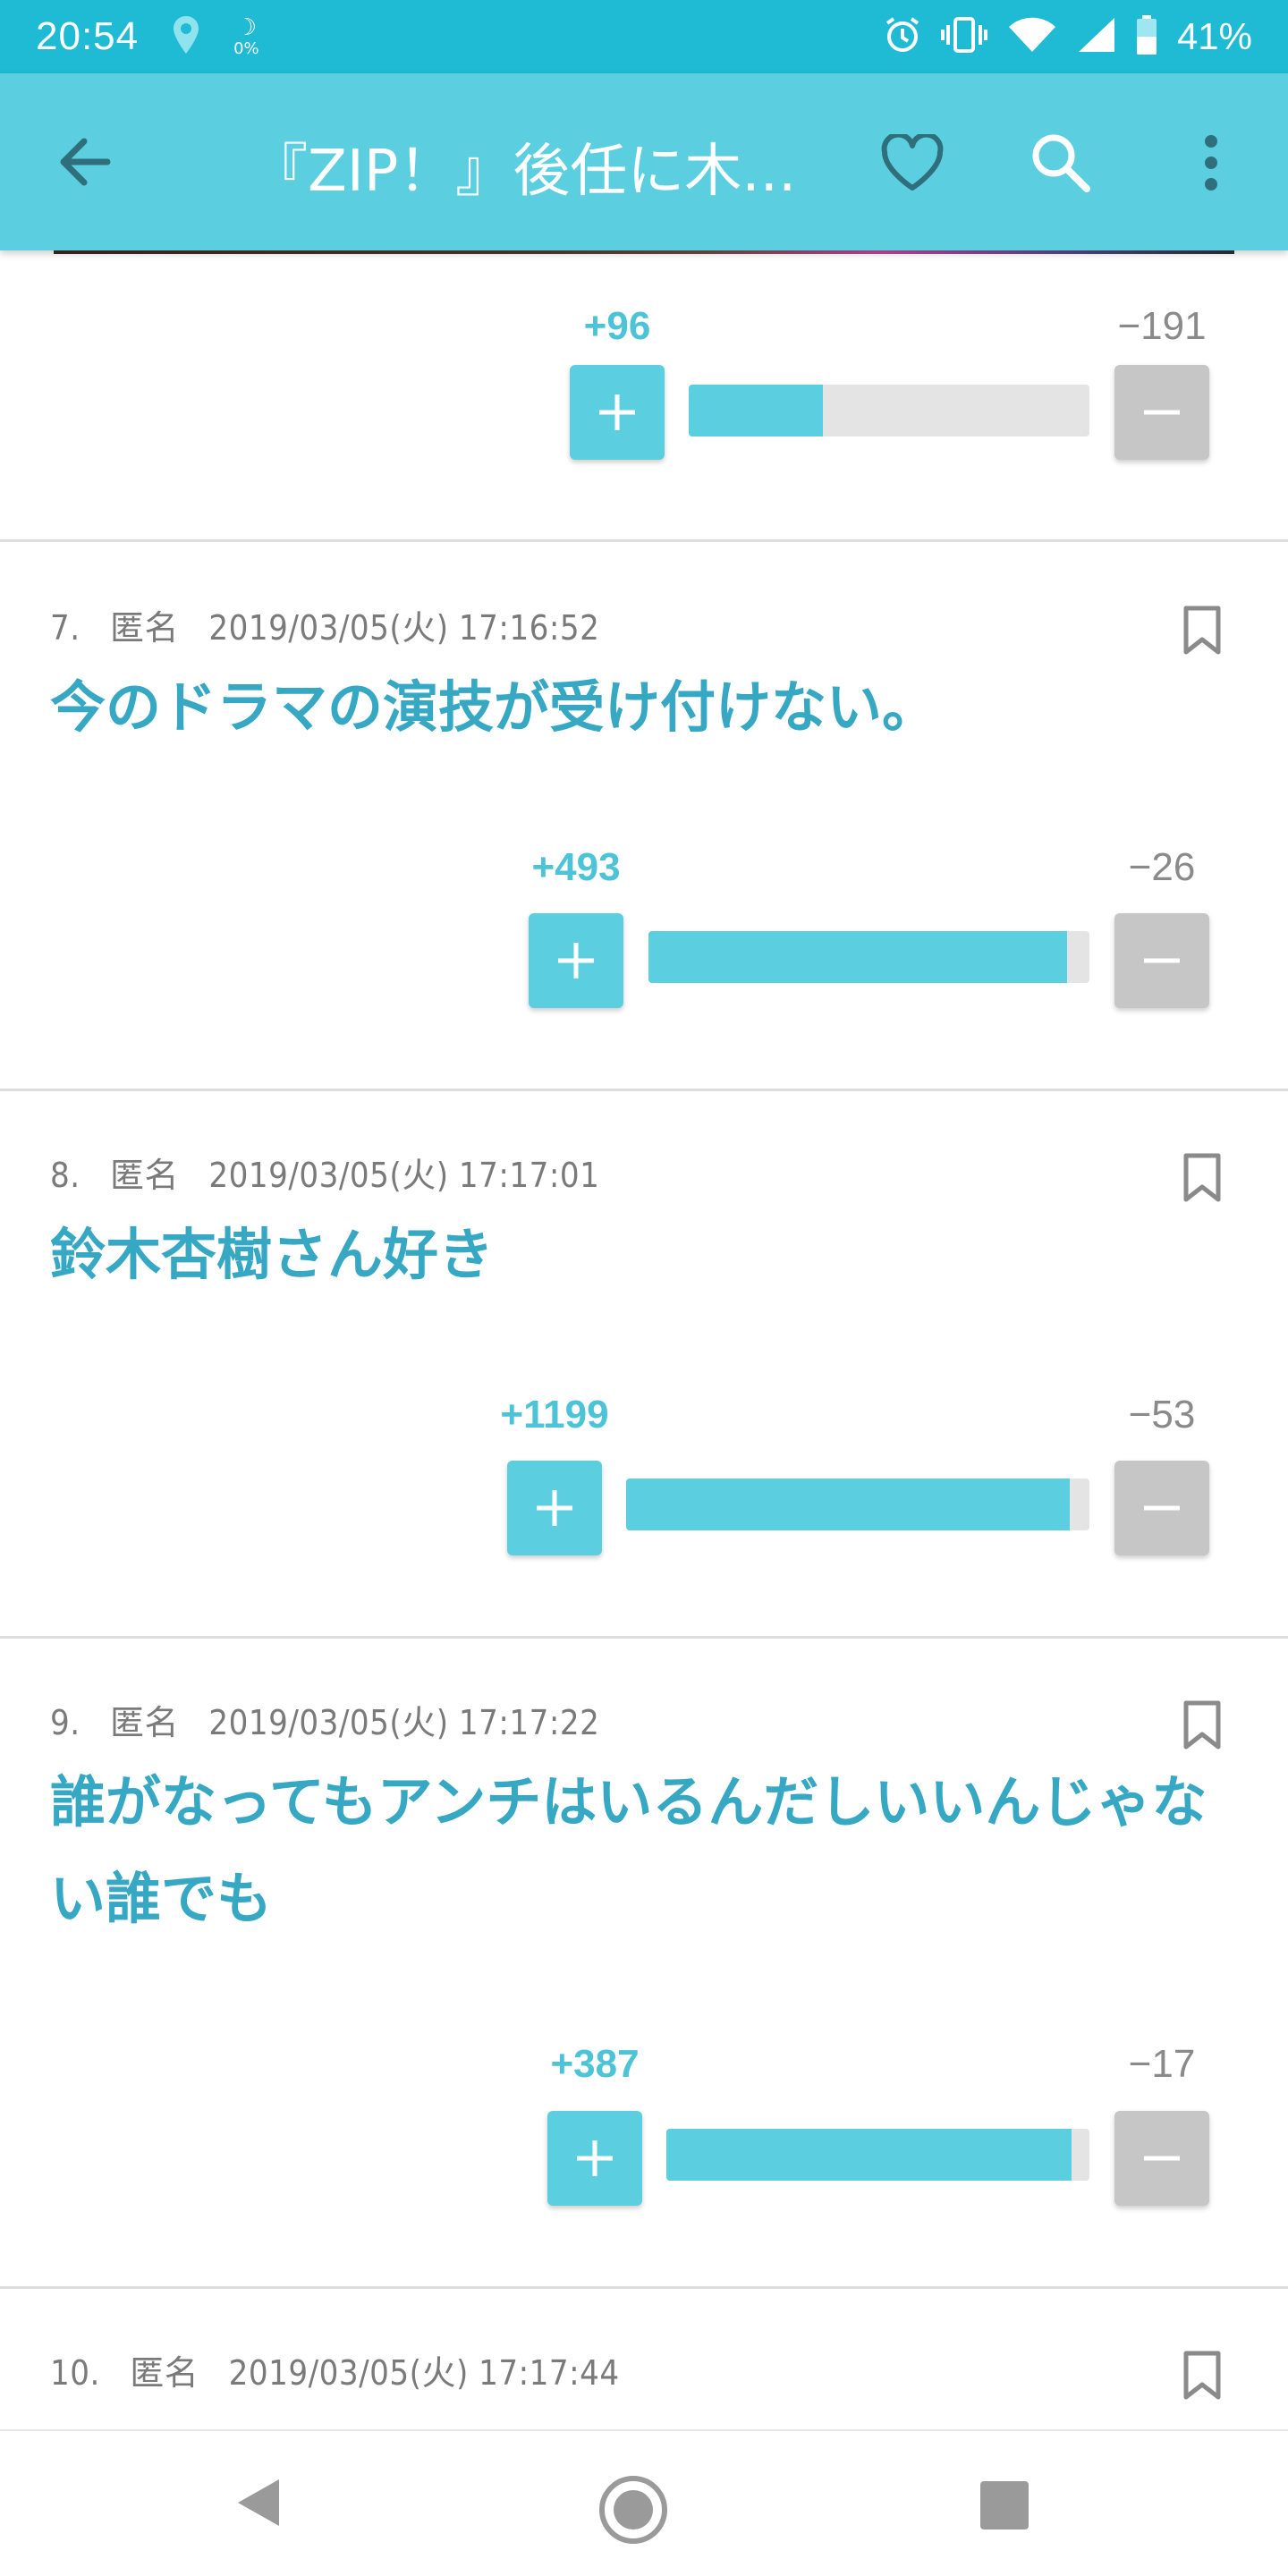 This screenshot has height=2576, width=1288. Describe the element at coordinates (633, 2511) in the screenshot. I see `nav-home-icon` at that location.